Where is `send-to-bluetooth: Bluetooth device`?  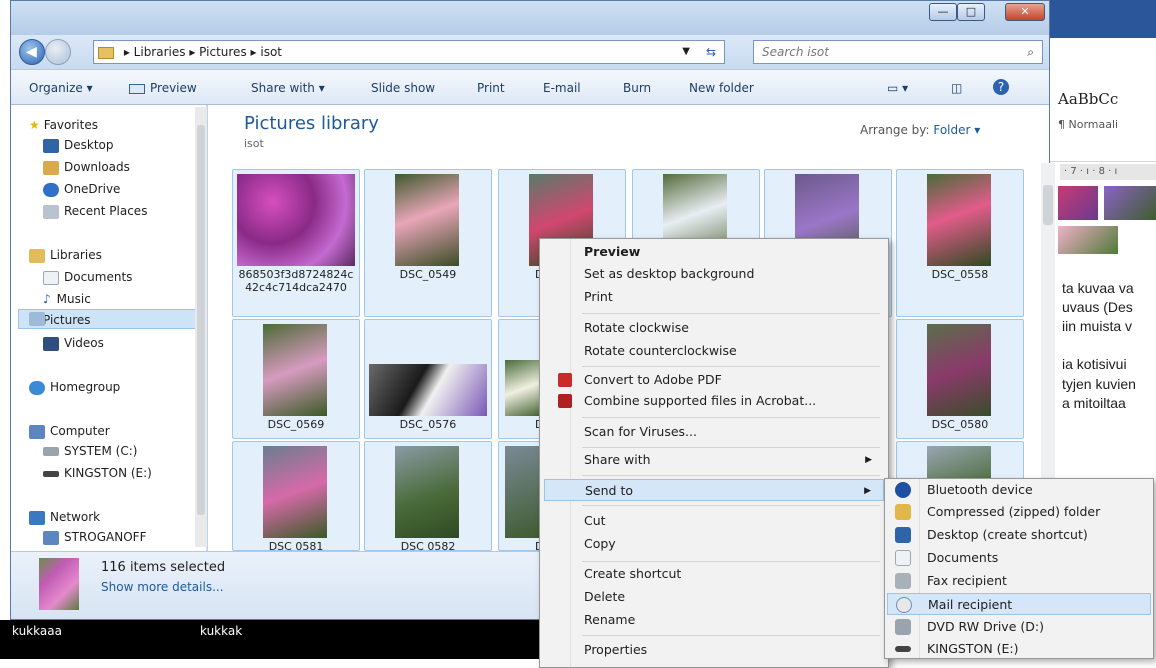
send-to-bluetooth: Bluetooth device is located at coordinates (1019, 490).